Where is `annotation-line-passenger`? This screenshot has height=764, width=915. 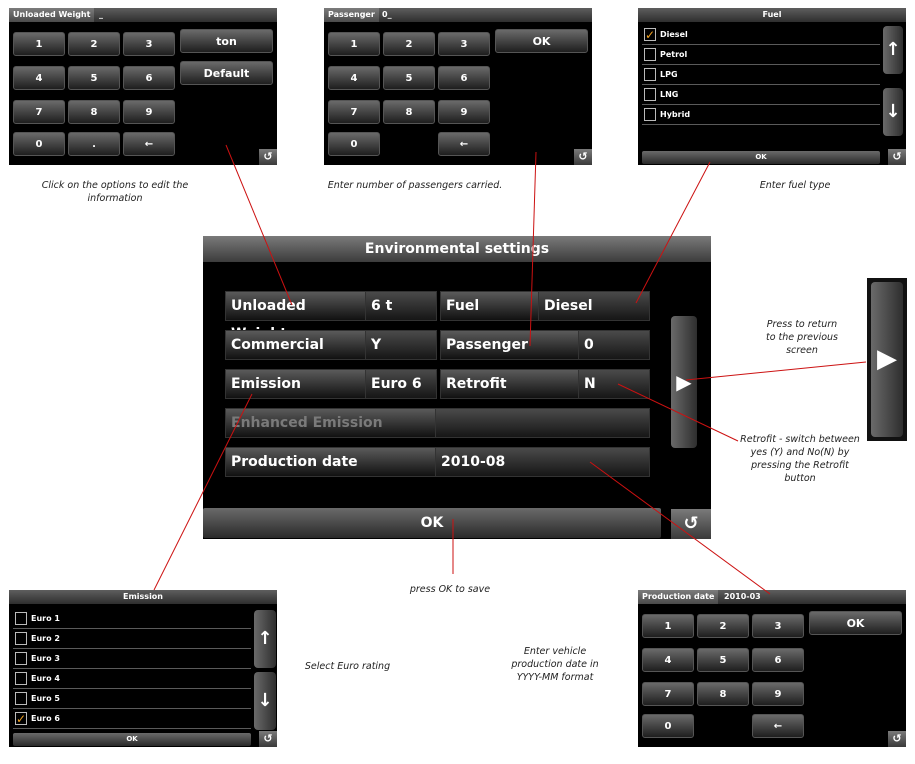
annotation-line-passenger is located at coordinates (533, 249).